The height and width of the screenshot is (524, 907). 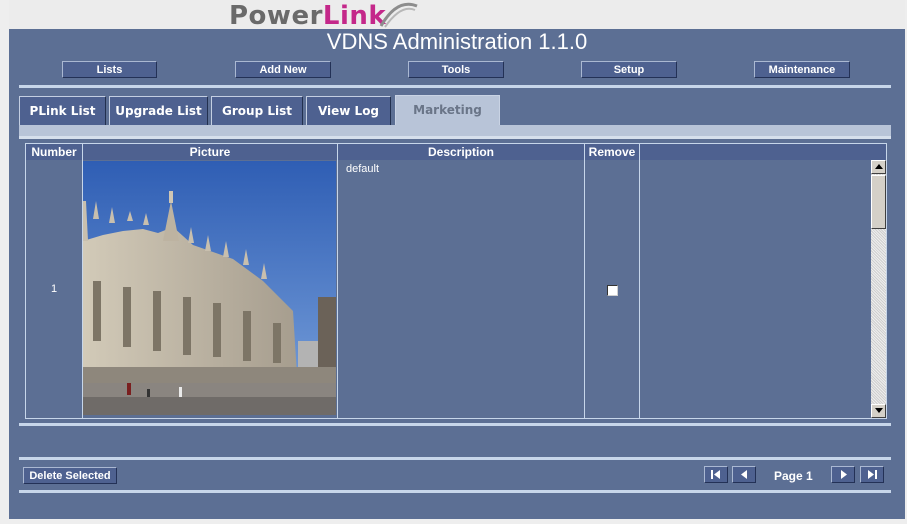 What do you see at coordinates (612, 152) in the screenshot?
I see `column-header-remove: Remove` at bounding box center [612, 152].